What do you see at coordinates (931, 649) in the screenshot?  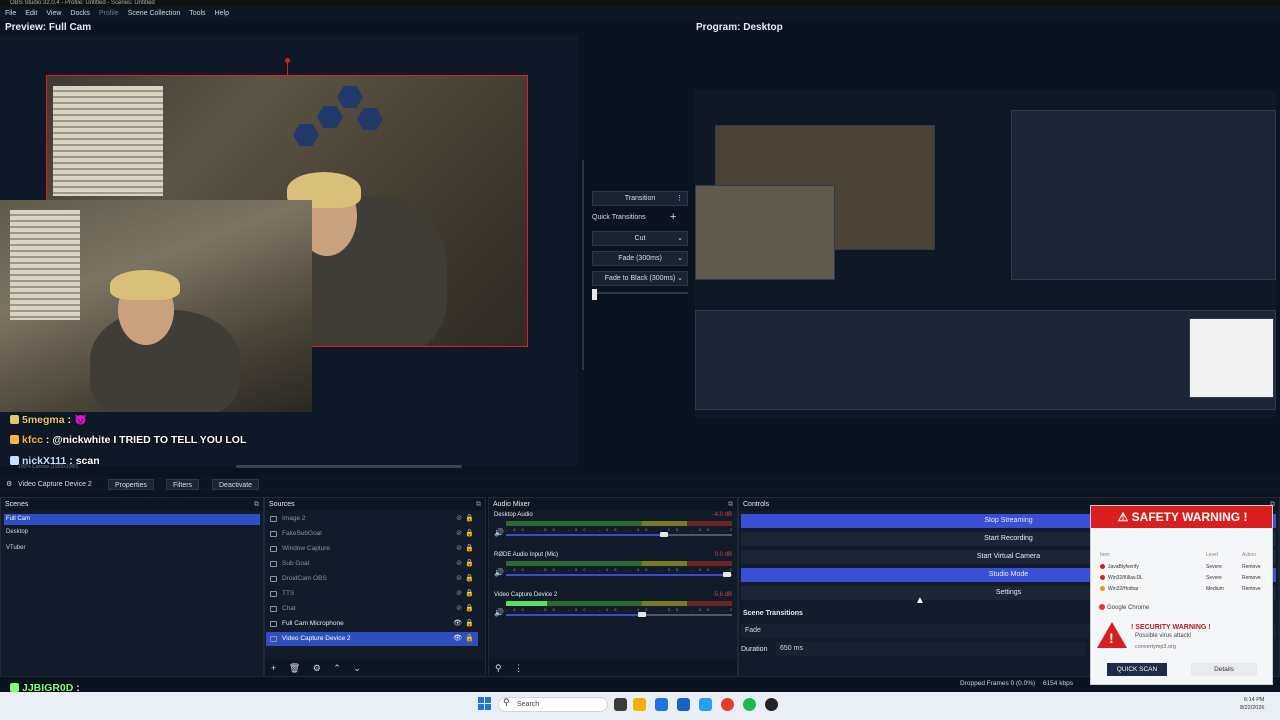 I see `duration-input: 650 ms` at bounding box center [931, 649].